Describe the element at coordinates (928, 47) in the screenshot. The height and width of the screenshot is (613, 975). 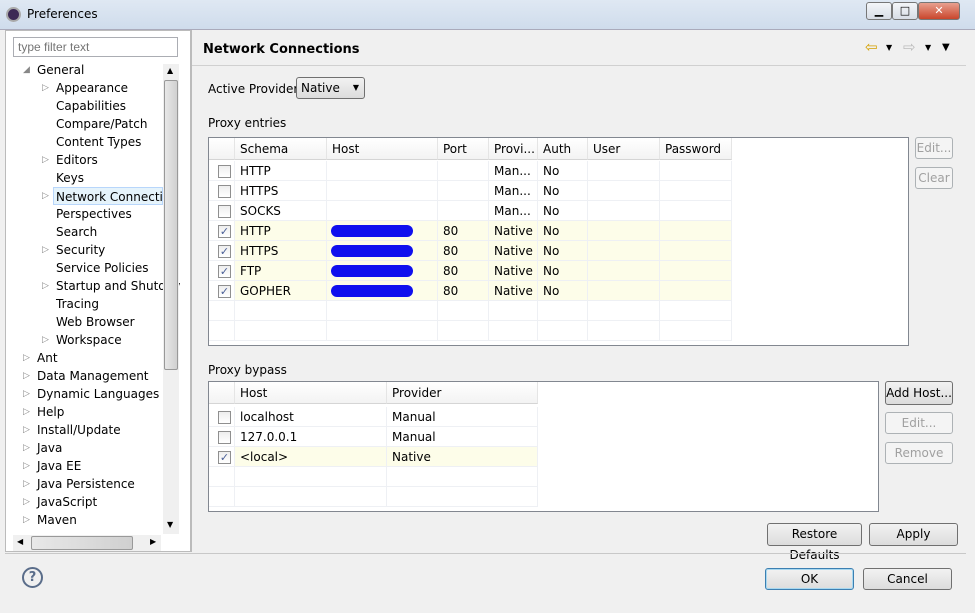
I see `forward-menu-icon: ▼` at that location.